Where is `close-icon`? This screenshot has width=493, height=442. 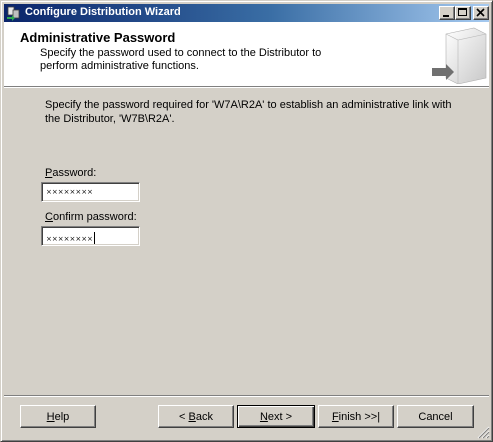
close-icon is located at coordinates (480, 12).